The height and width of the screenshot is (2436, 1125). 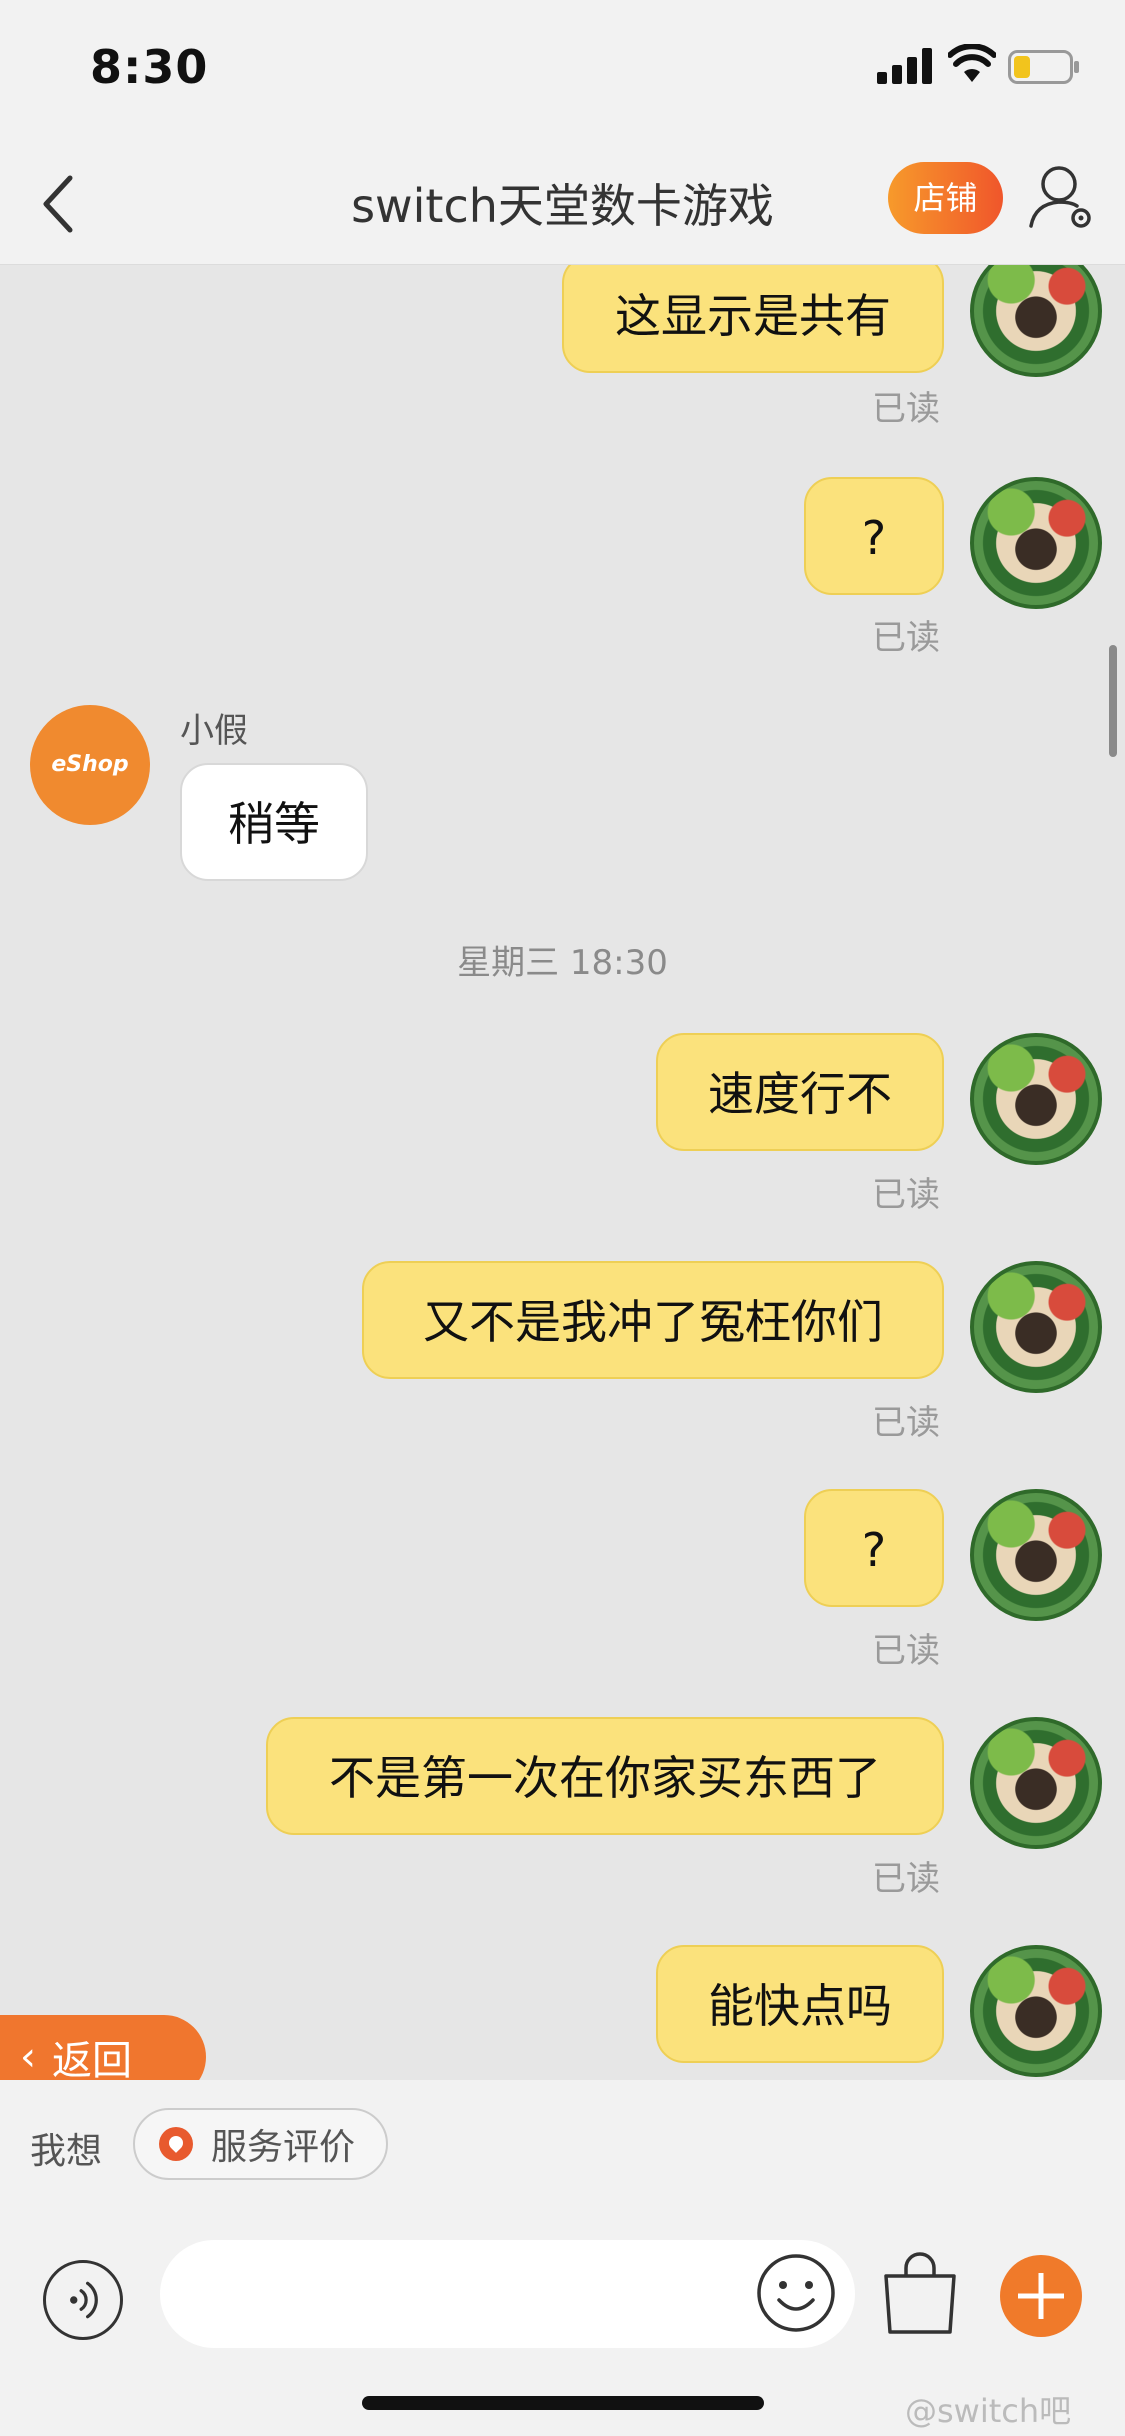 What do you see at coordinates (605, 1776) in the screenshot?
I see `message-bubble: 不是第一次在你家买东西了` at bounding box center [605, 1776].